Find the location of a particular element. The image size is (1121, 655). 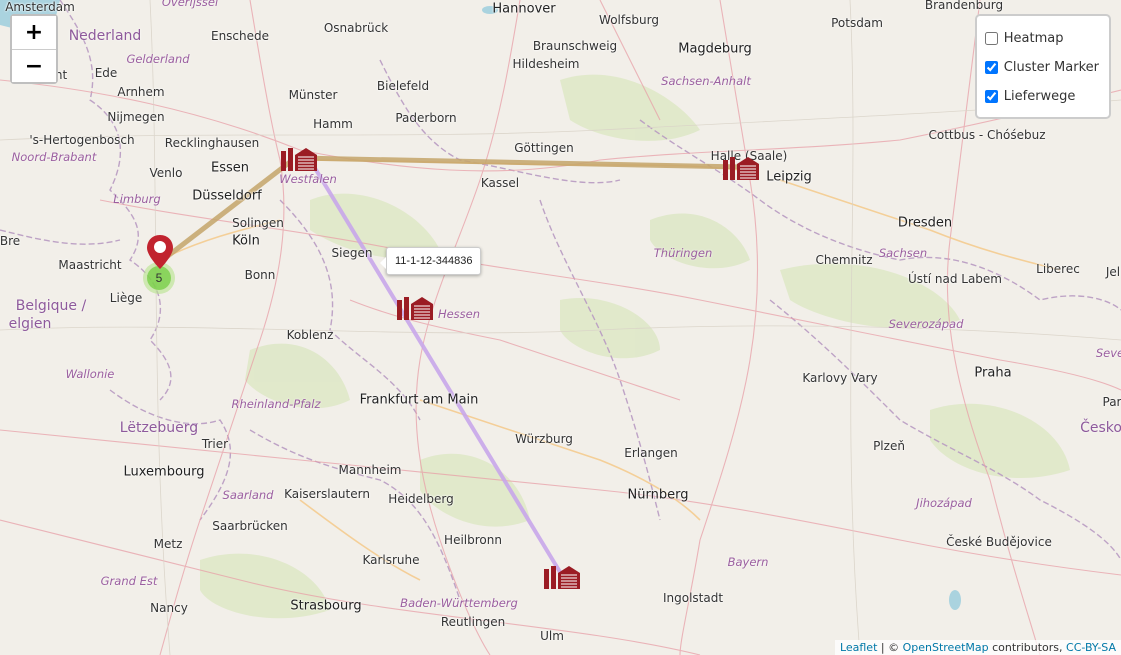

layer-label: Lieferwege is located at coordinates (1039, 96).